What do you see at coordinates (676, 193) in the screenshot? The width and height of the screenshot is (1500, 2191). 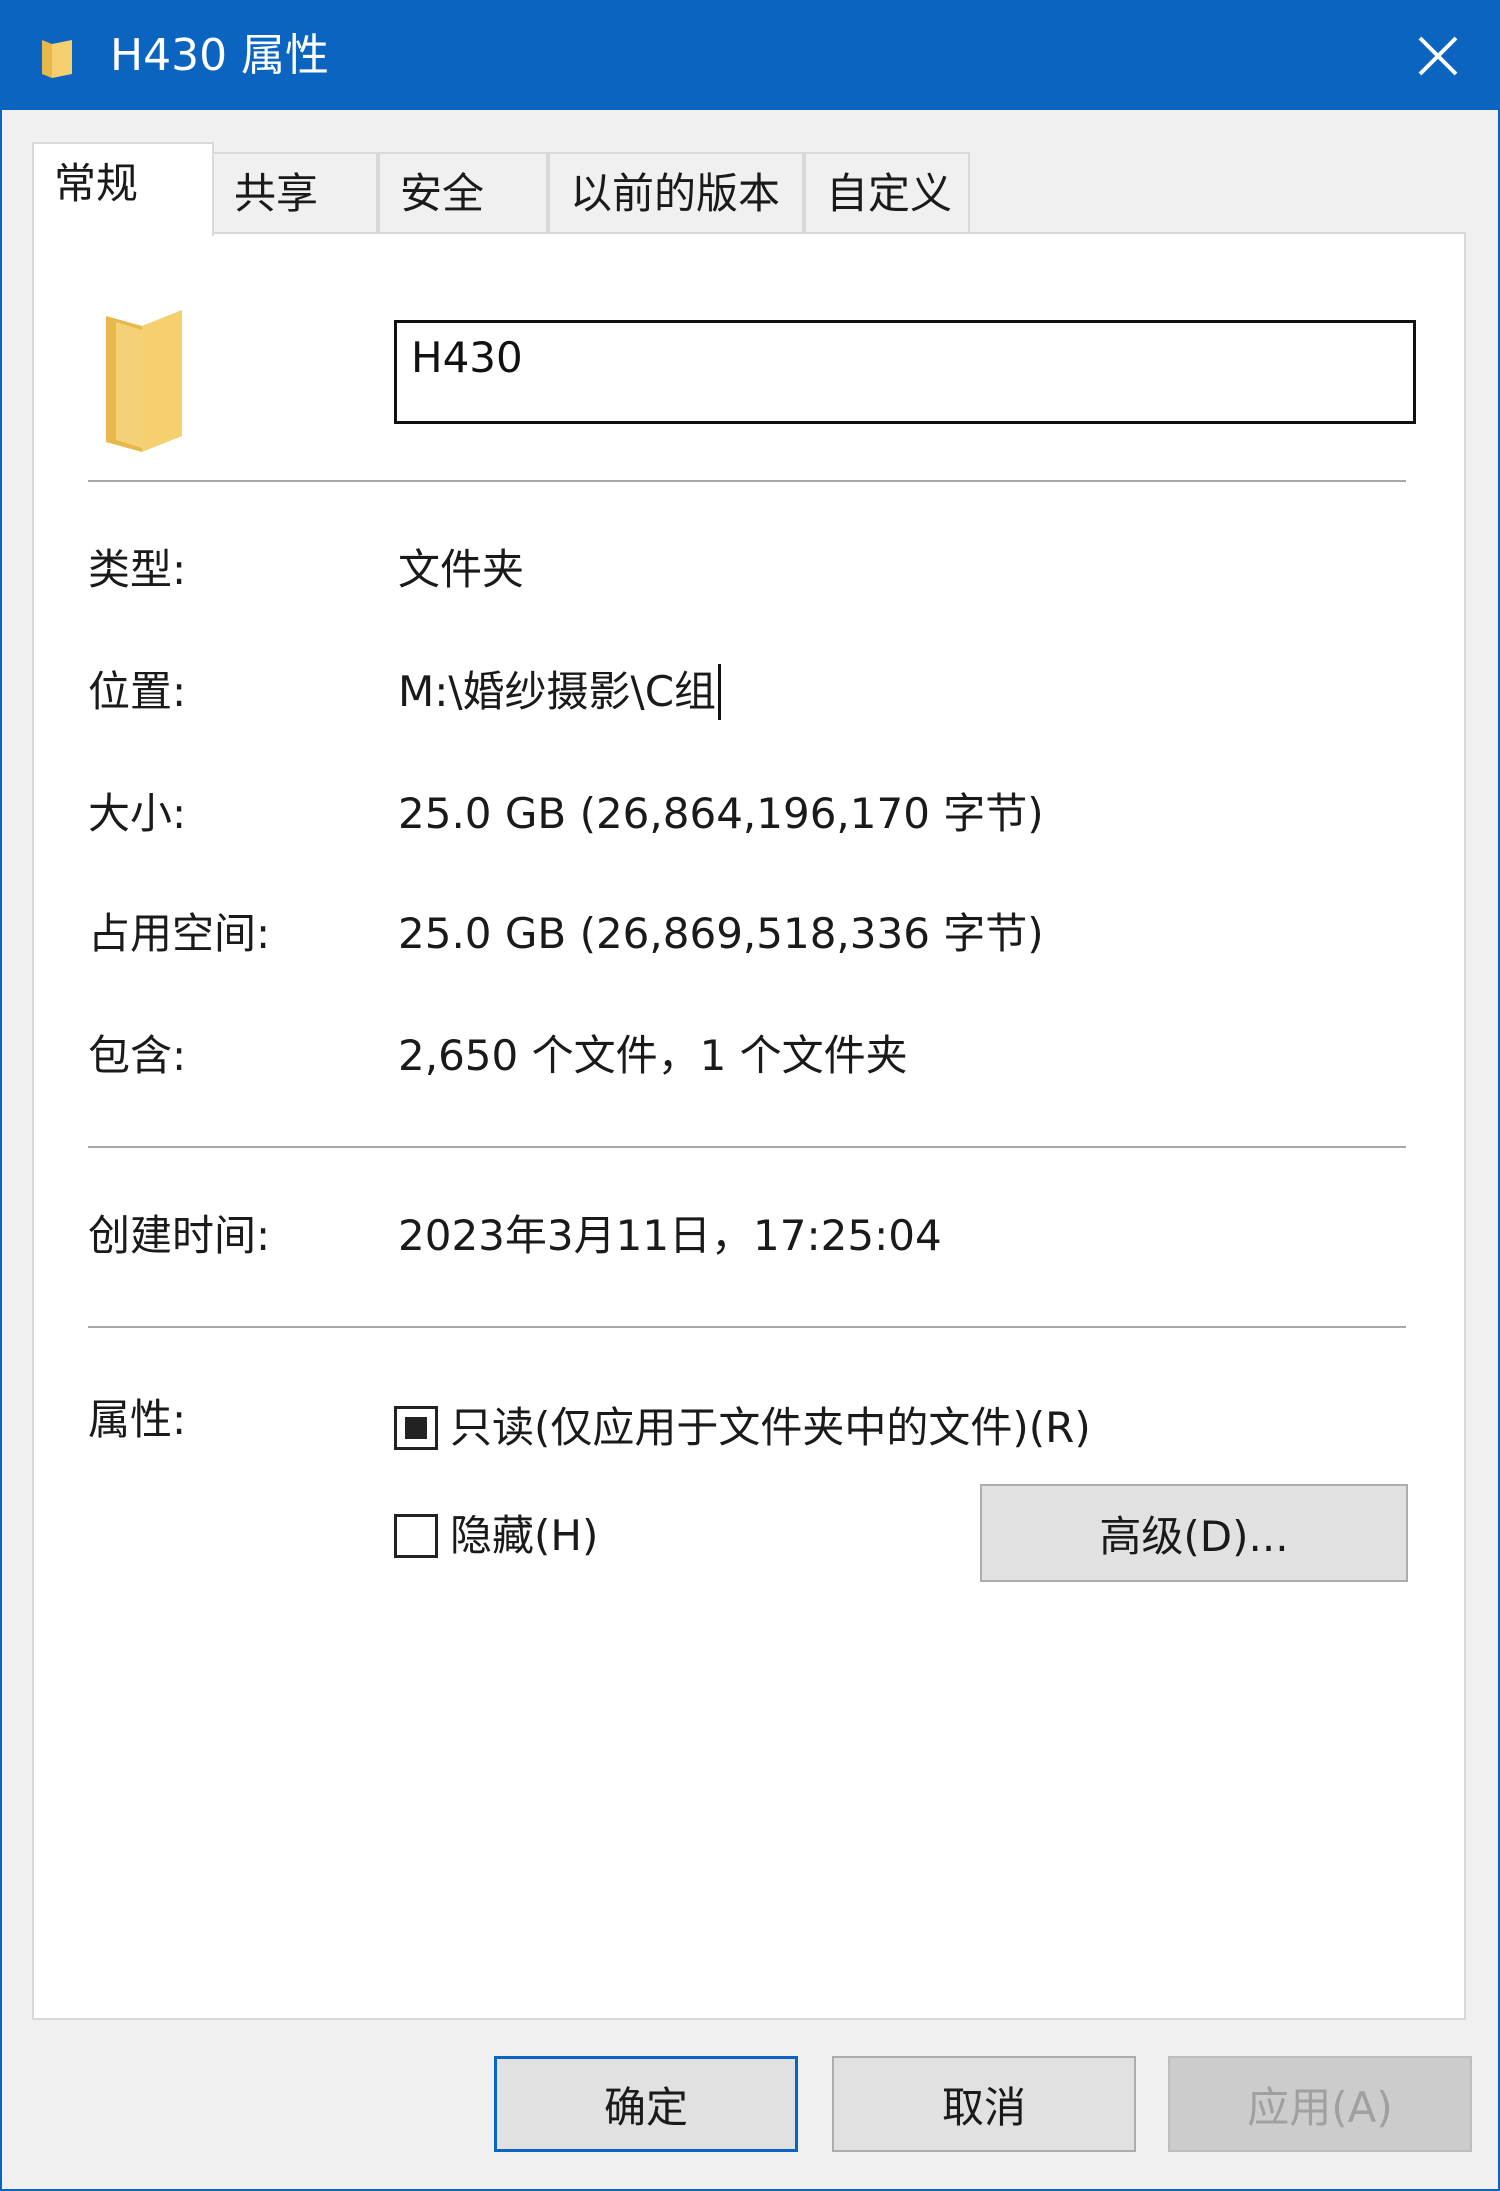 I see `tab-previous-versions: 以前的版本` at bounding box center [676, 193].